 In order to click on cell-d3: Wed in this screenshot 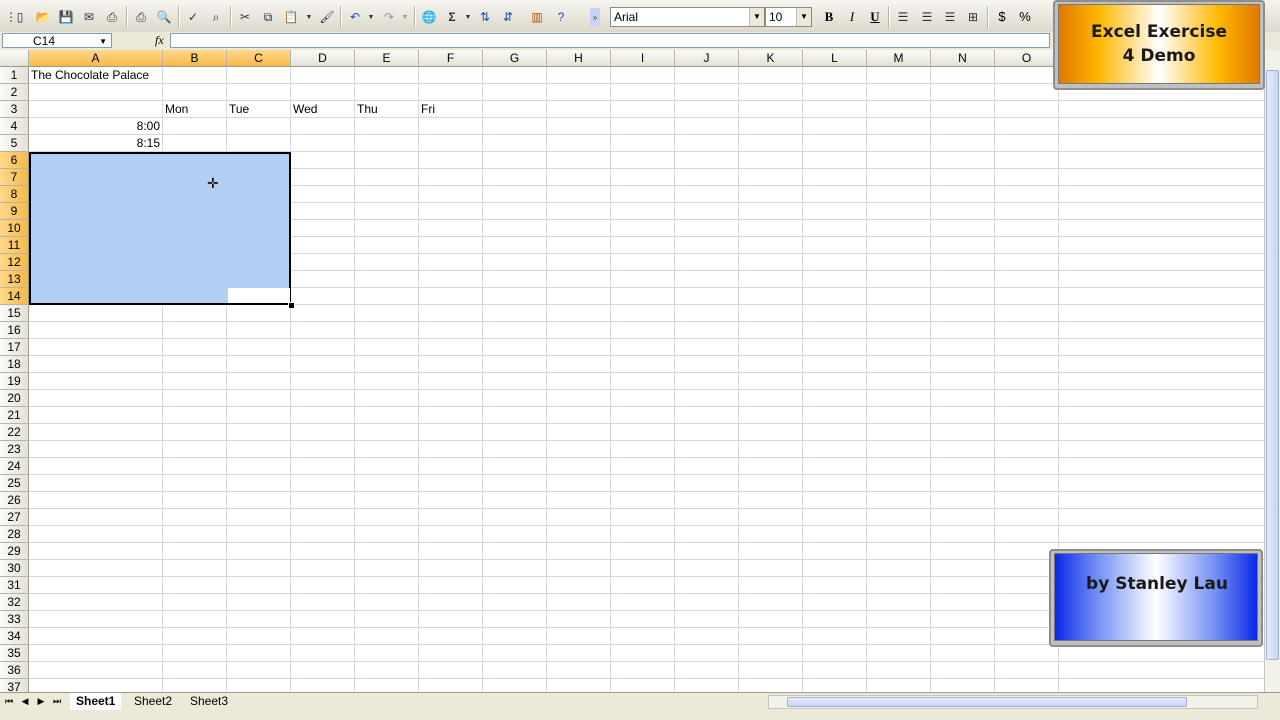, I will do `click(305, 109)`.